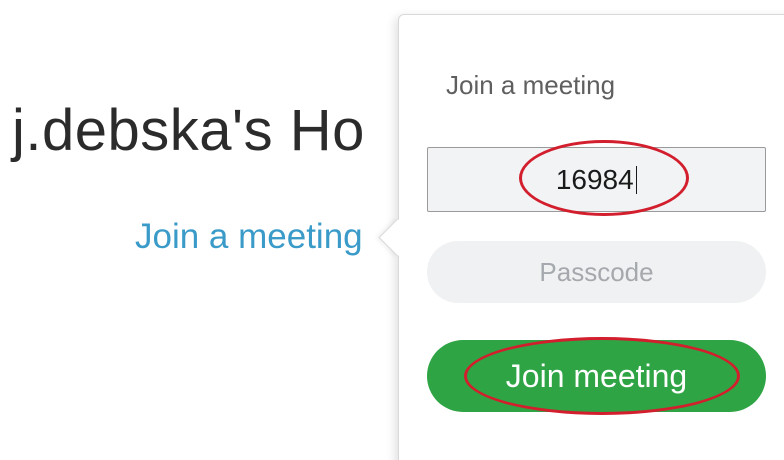 The width and height of the screenshot is (784, 460). I want to click on popover-arrow-mask, so click(407, 237).